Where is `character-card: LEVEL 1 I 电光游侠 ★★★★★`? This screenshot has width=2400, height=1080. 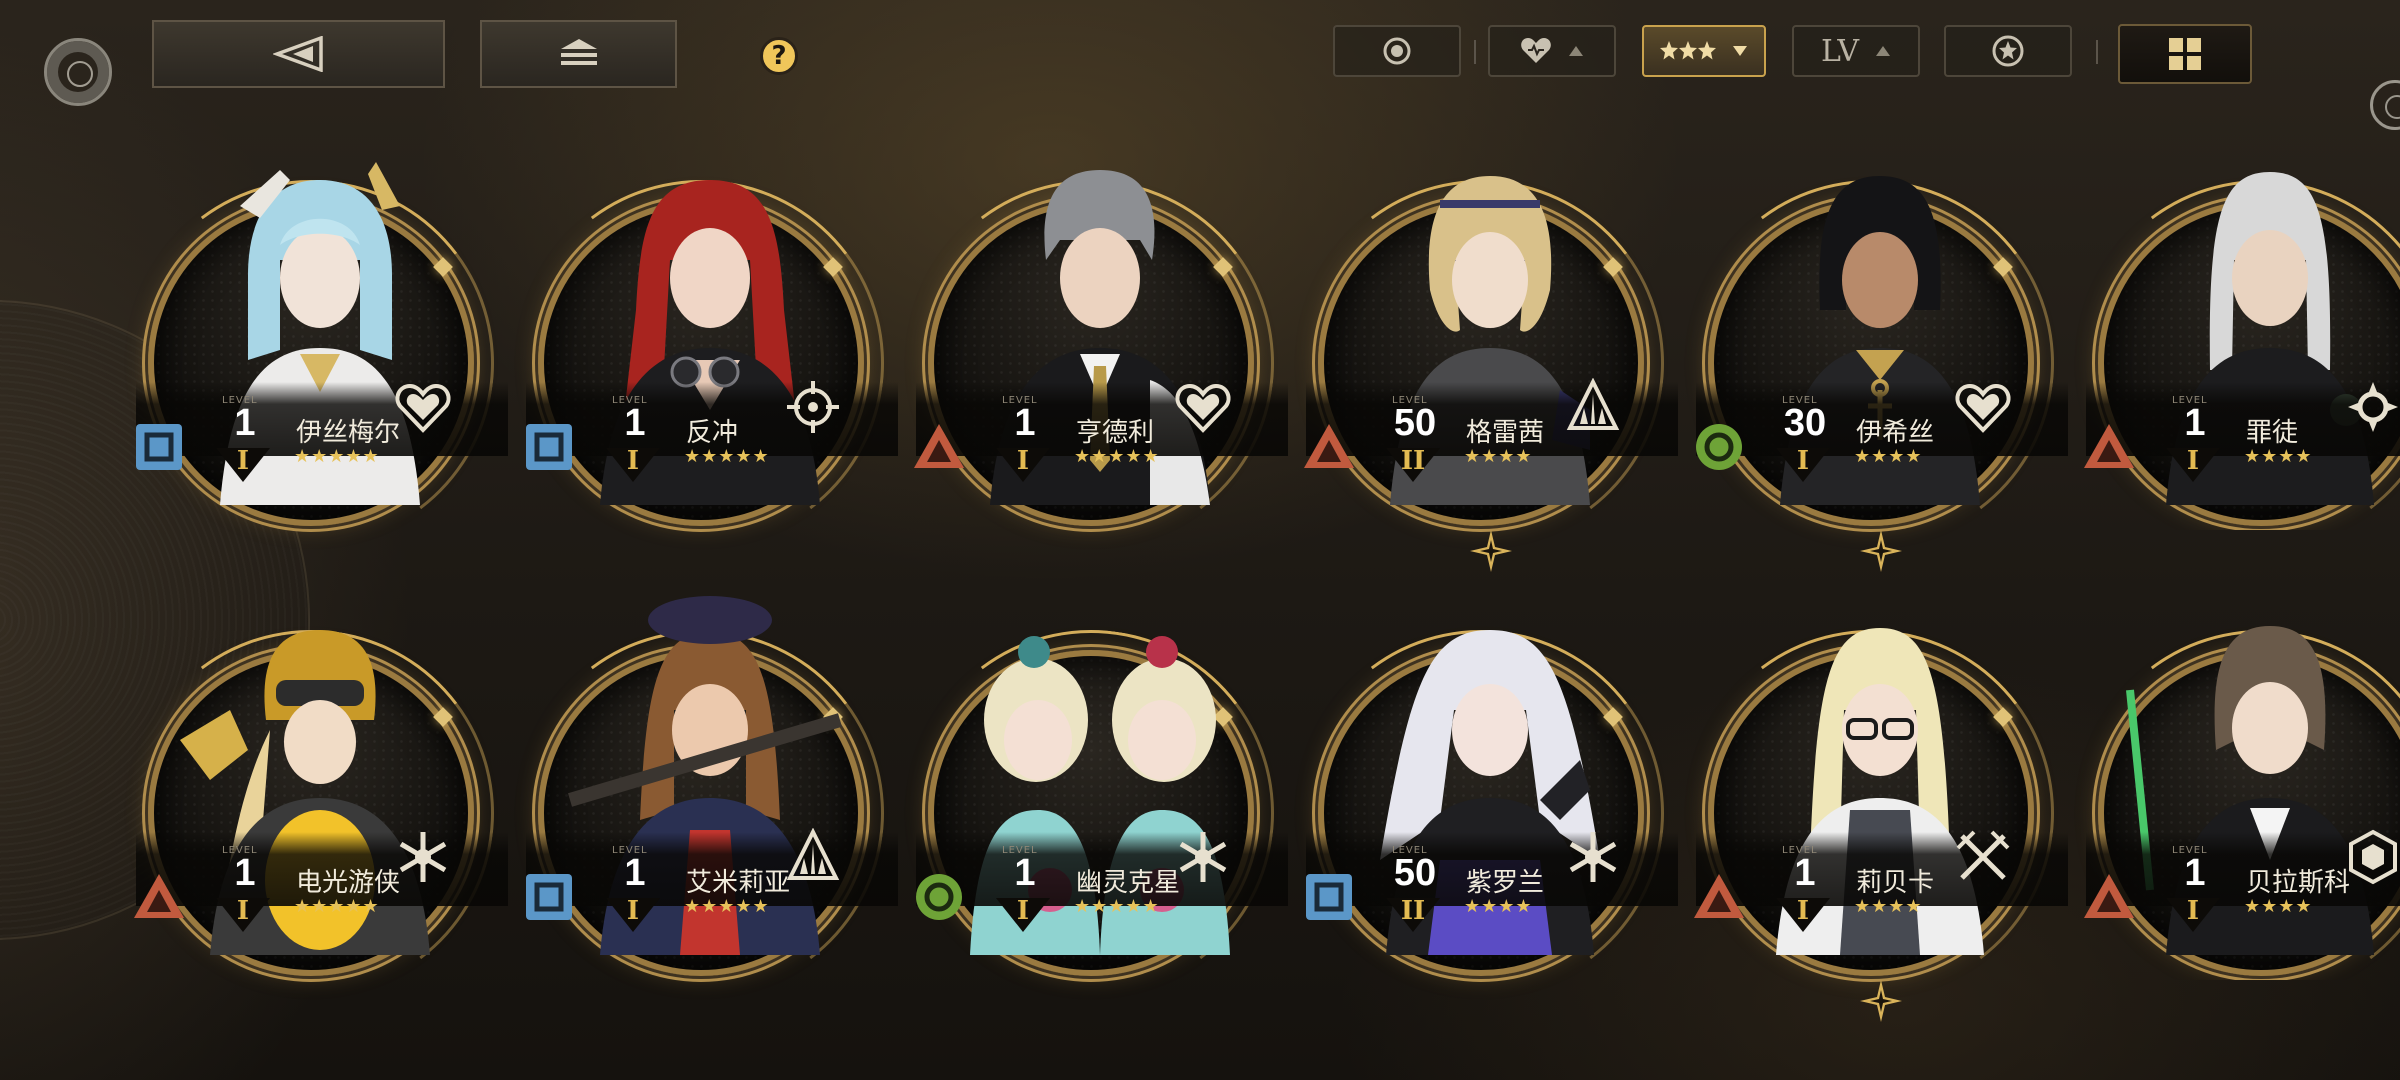 character-card: LEVEL 1 I 电光游侠 ★★★★★ is located at coordinates (311, 790).